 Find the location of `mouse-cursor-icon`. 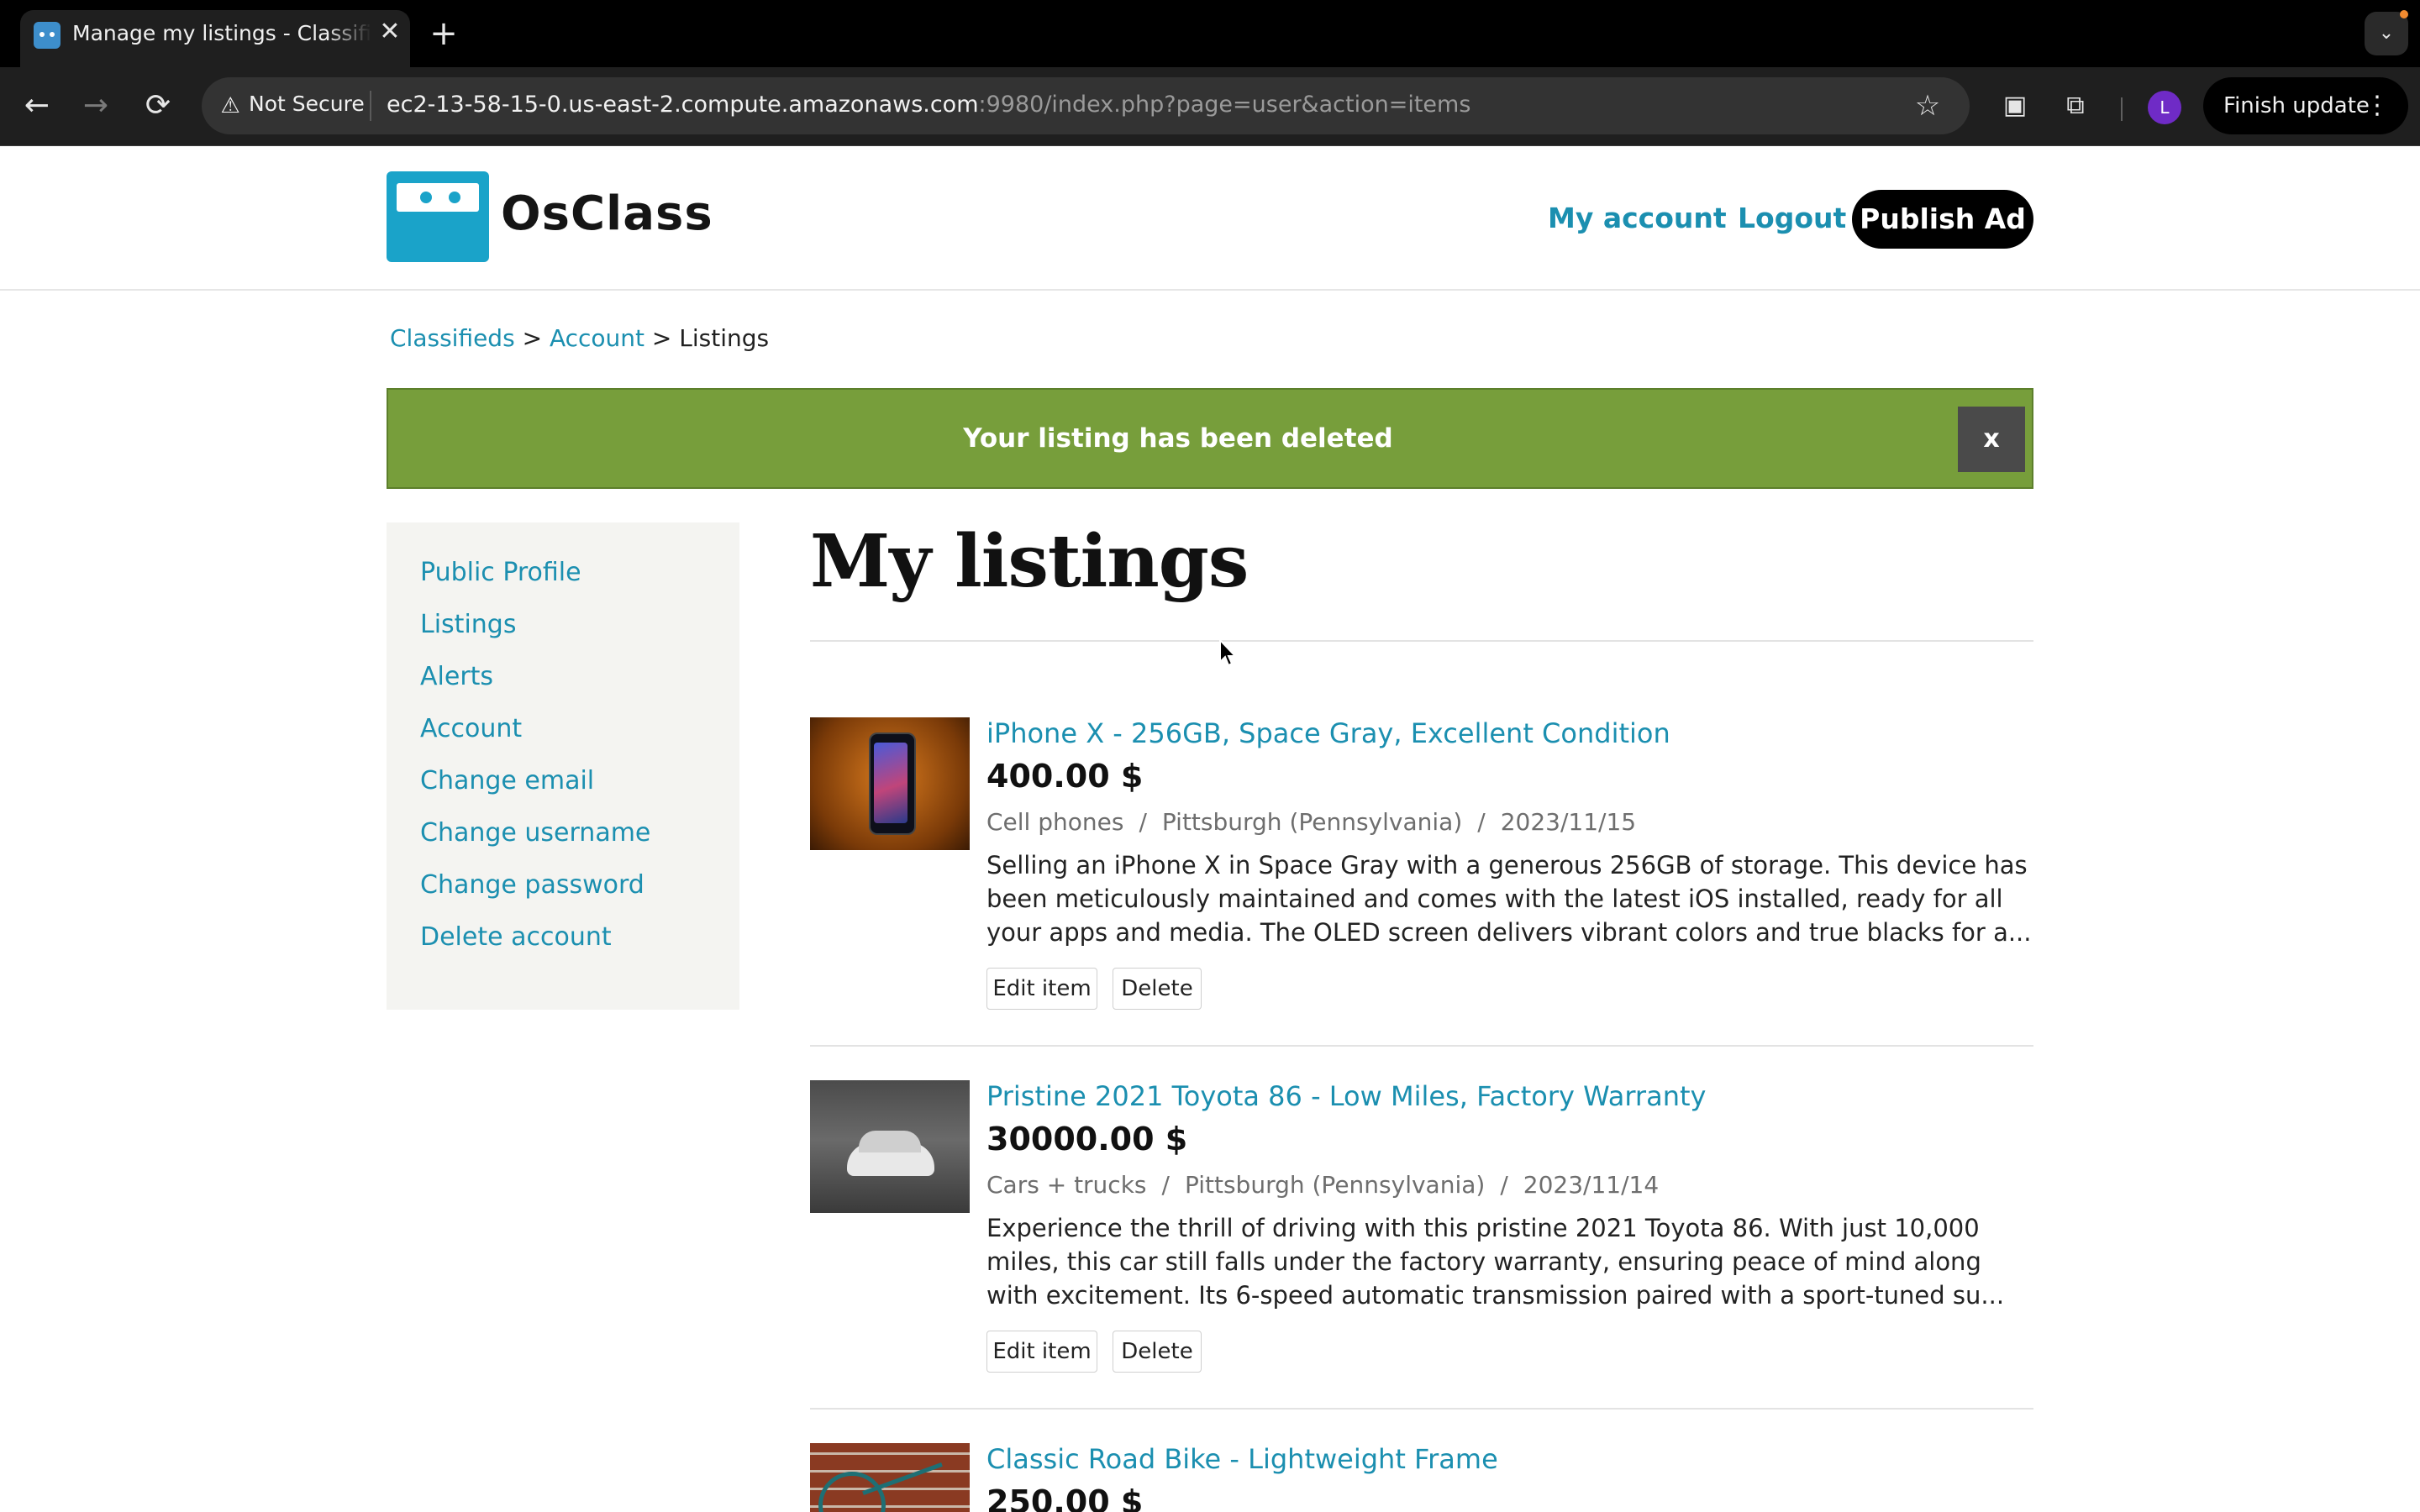

mouse-cursor-icon is located at coordinates (1228, 652).